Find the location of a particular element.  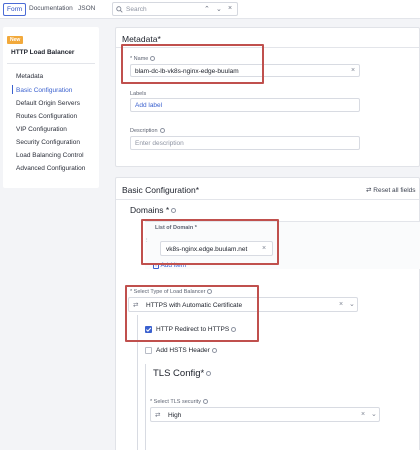

active-indicator is located at coordinates (12, 89).